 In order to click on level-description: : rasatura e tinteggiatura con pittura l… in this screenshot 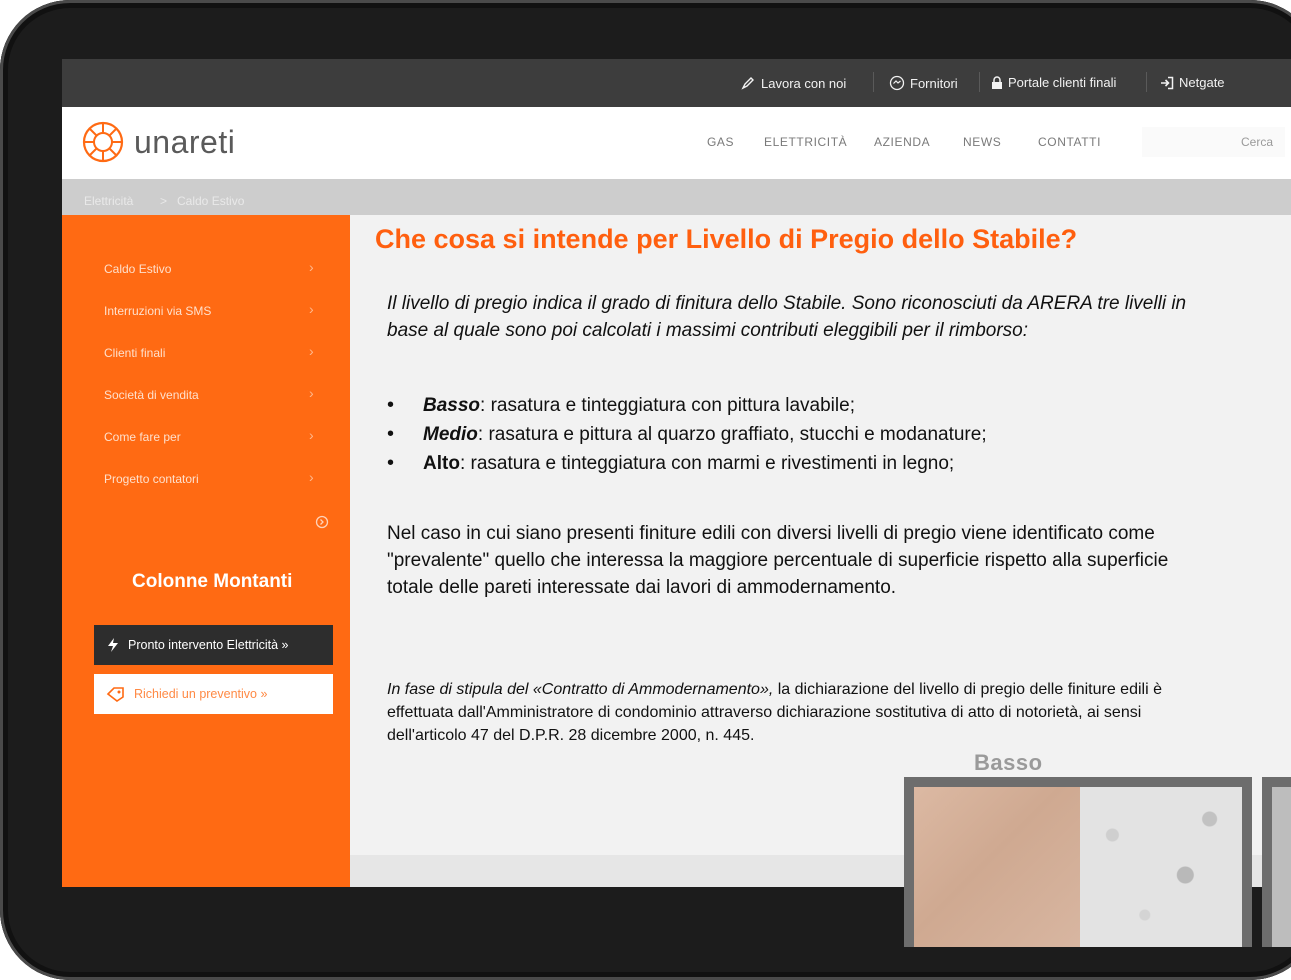, I will do `click(667, 405)`.